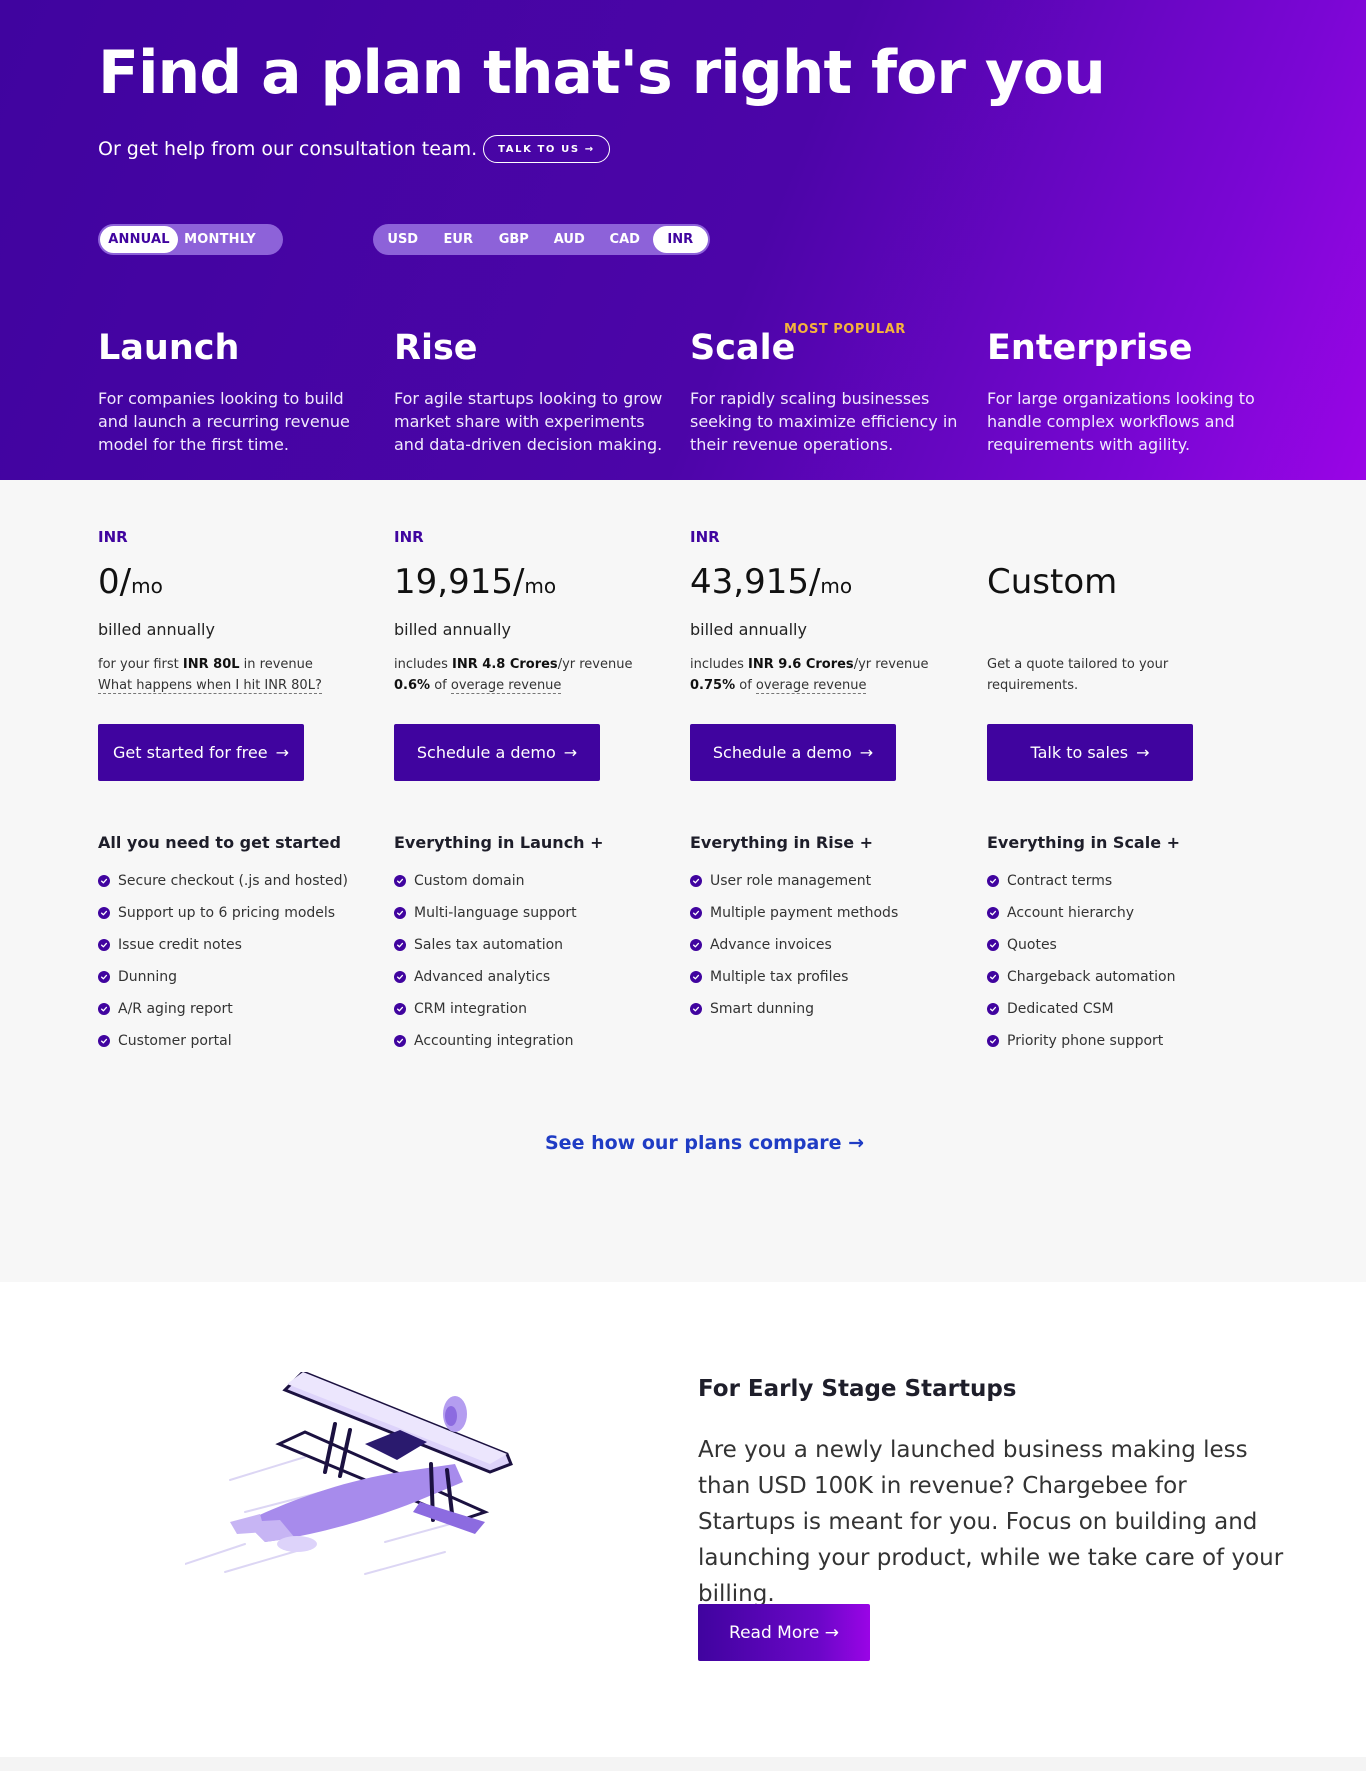 The image size is (1366, 1771). Describe the element at coordinates (602, 73) in the screenshot. I see `page-title: Find a plan that's right for you` at that location.